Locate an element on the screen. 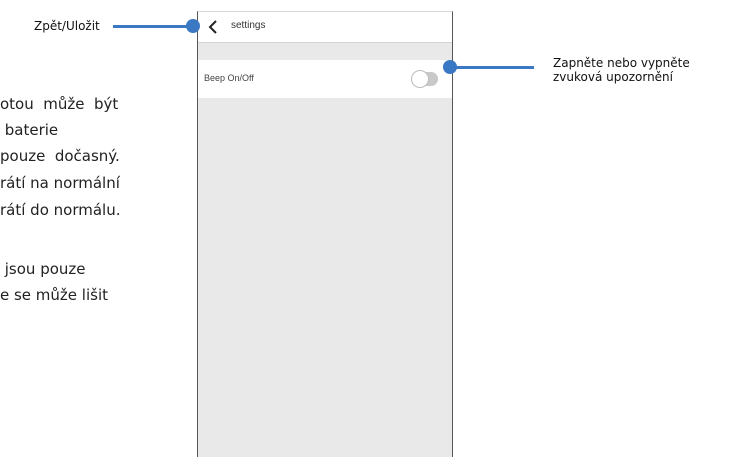 This screenshot has height=457, width=753. page-title: settings is located at coordinates (248, 25).